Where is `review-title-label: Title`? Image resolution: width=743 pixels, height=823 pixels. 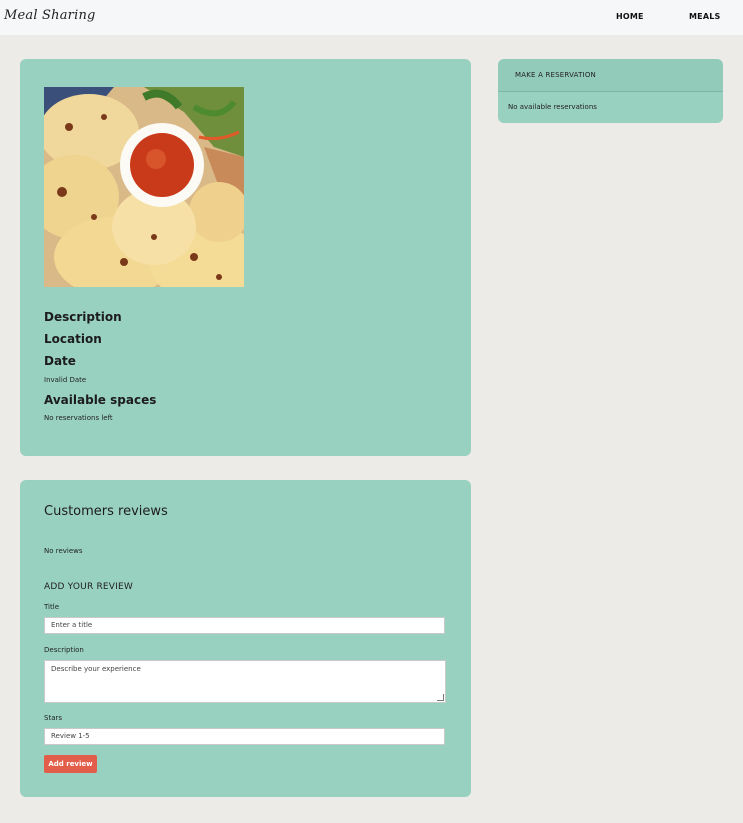 review-title-label: Title is located at coordinates (52, 607).